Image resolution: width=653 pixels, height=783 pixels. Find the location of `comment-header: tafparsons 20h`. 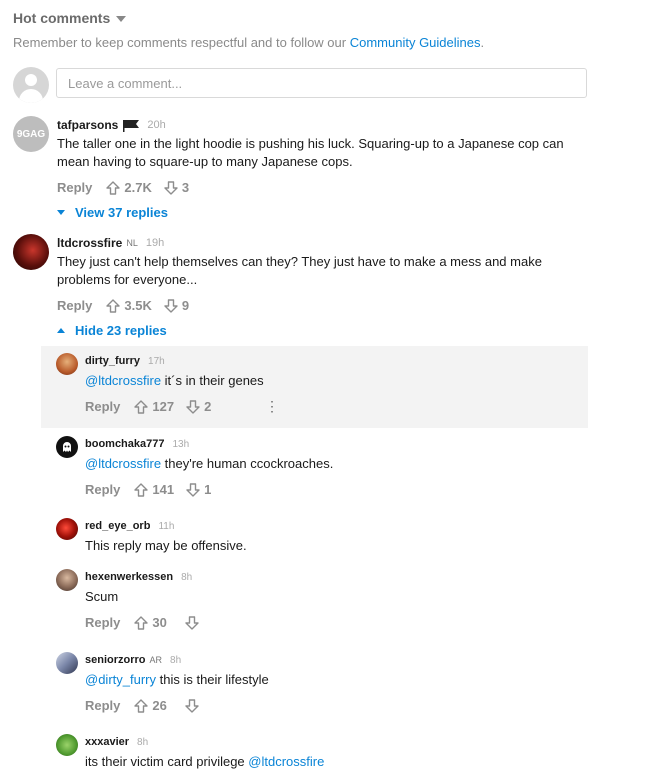

comment-header: tafparsons 20h is located at coordinates (111, 125).